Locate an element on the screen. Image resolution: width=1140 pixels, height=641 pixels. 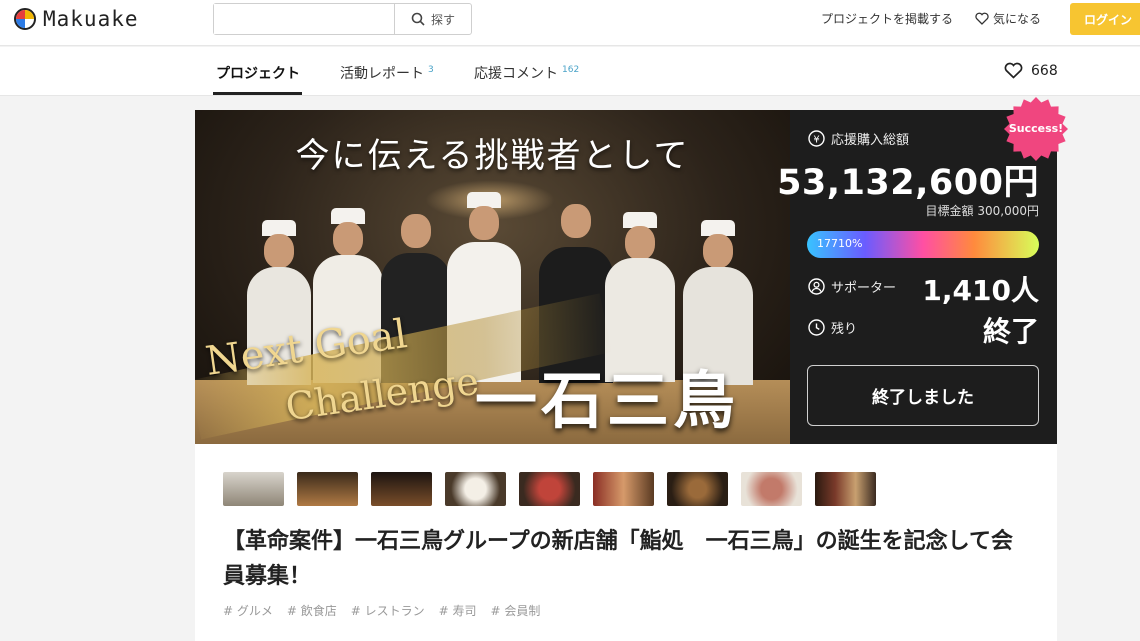
total-amount: 53,132,600円 is located at coordinates (908, 183).